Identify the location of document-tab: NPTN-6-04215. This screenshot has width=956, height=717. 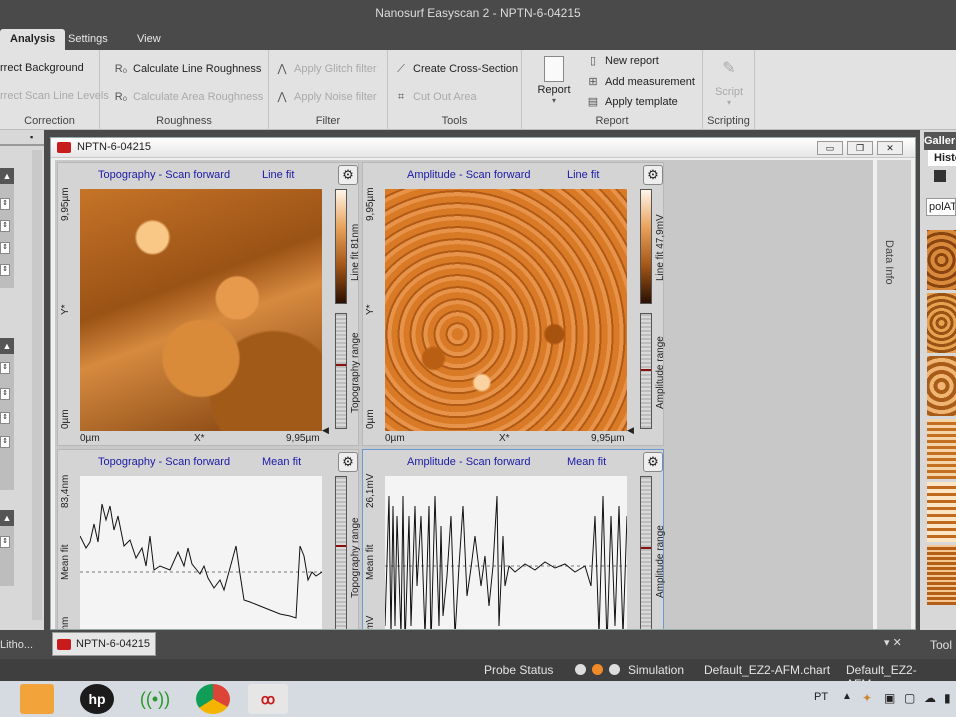
(104, 644).